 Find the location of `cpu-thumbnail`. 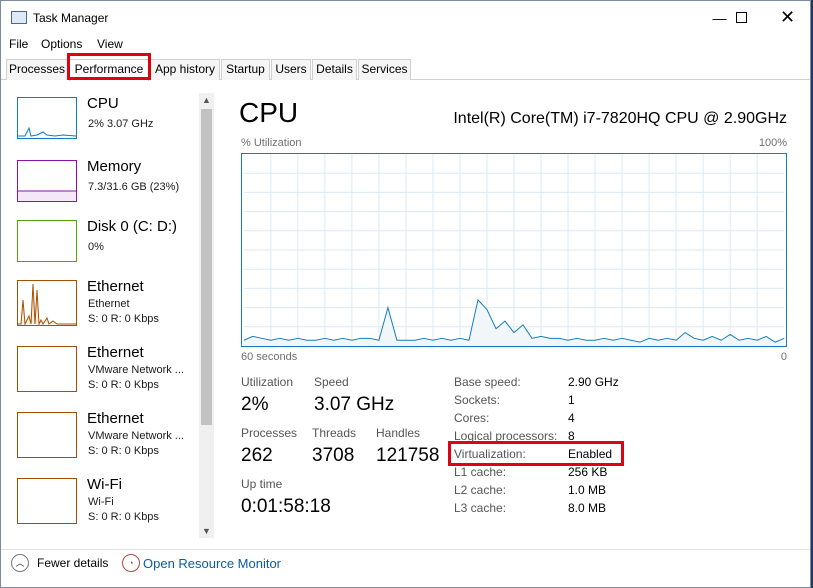

cpu-thumbnail is located at coordinates (47, 118).